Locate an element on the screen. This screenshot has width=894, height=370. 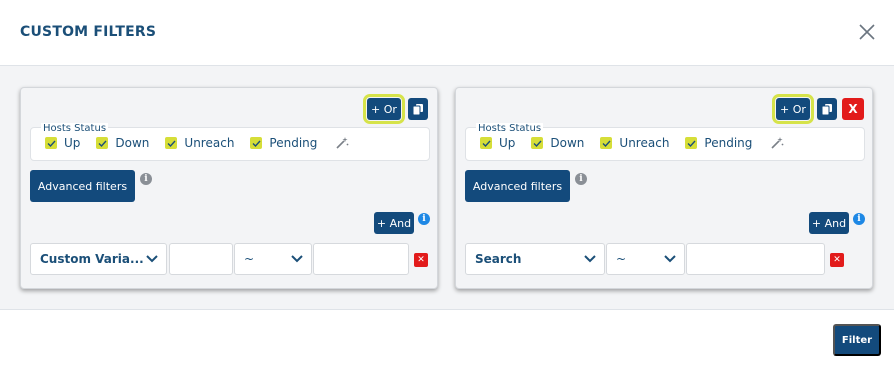
modal-title: CUSTOM FILTERS is located at coordinates (88, 32).